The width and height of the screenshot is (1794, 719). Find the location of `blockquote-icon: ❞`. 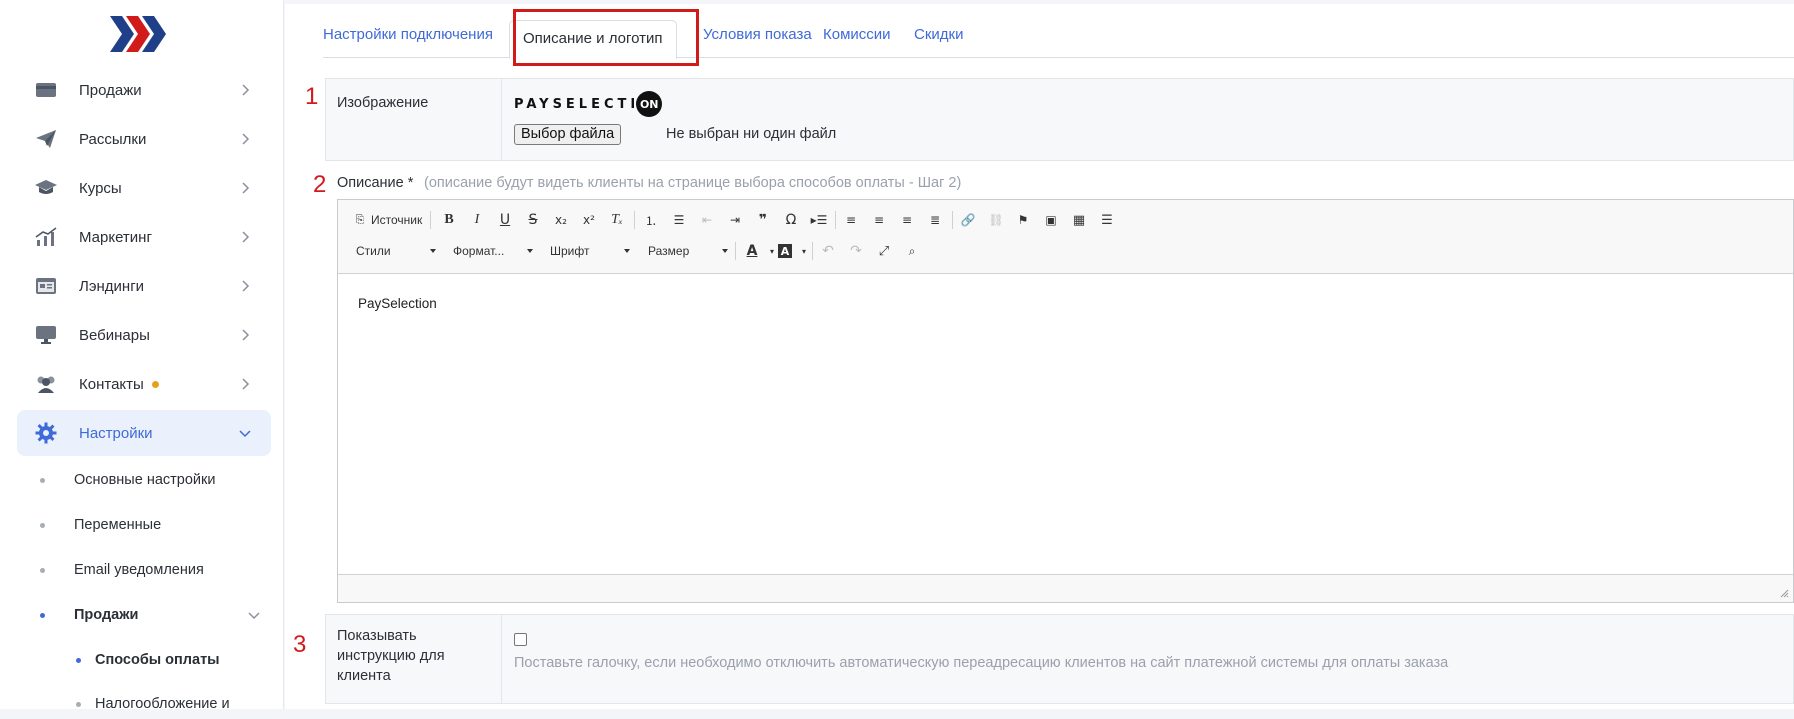

blockquote-icon: ❞ is located at coordinates (763, 220).